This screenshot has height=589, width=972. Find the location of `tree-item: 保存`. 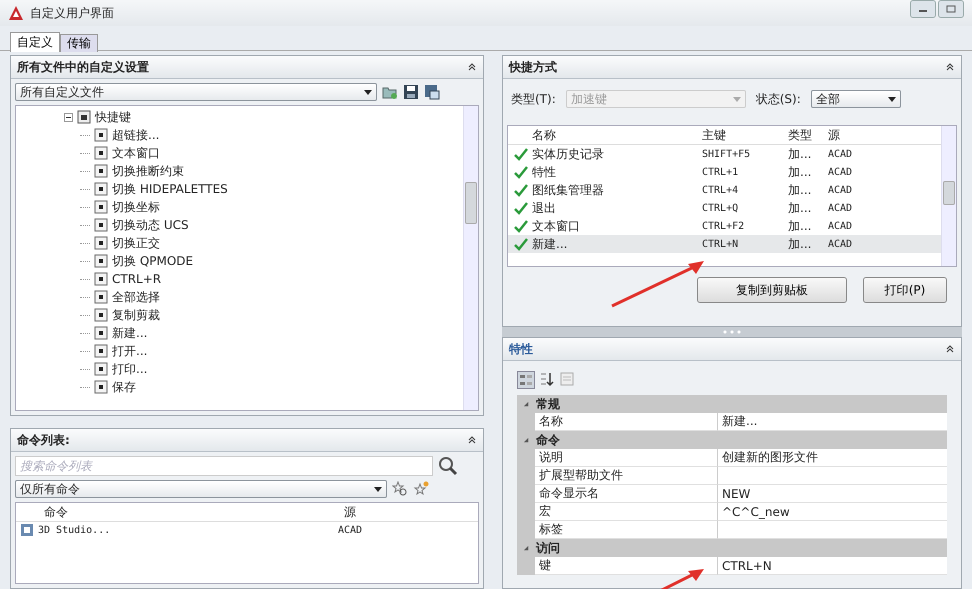

tree-item: 保存 is located at coordinates (124, 387).